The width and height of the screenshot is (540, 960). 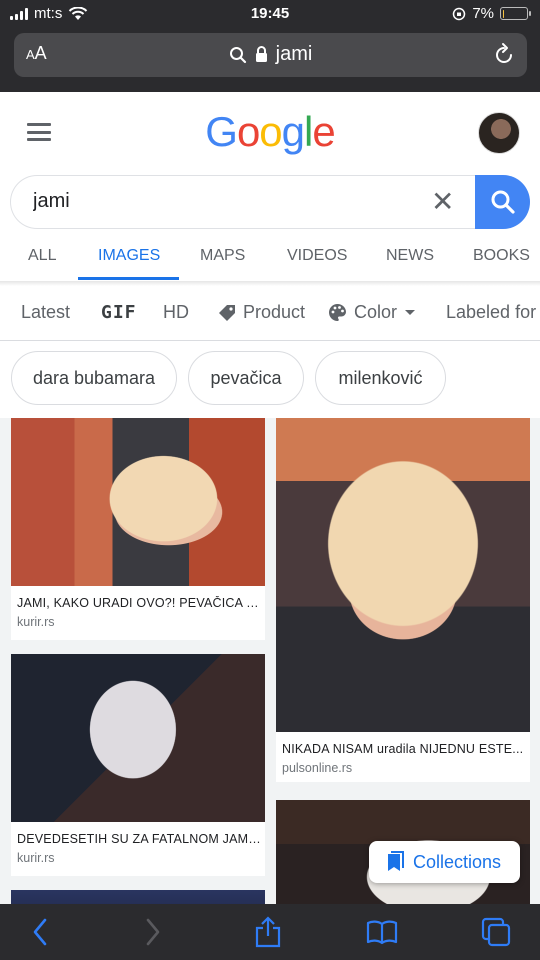 What do you see at coordinates (503, 13) in the screenshot?
I see `battery-level` at bounding box center [503, 13].